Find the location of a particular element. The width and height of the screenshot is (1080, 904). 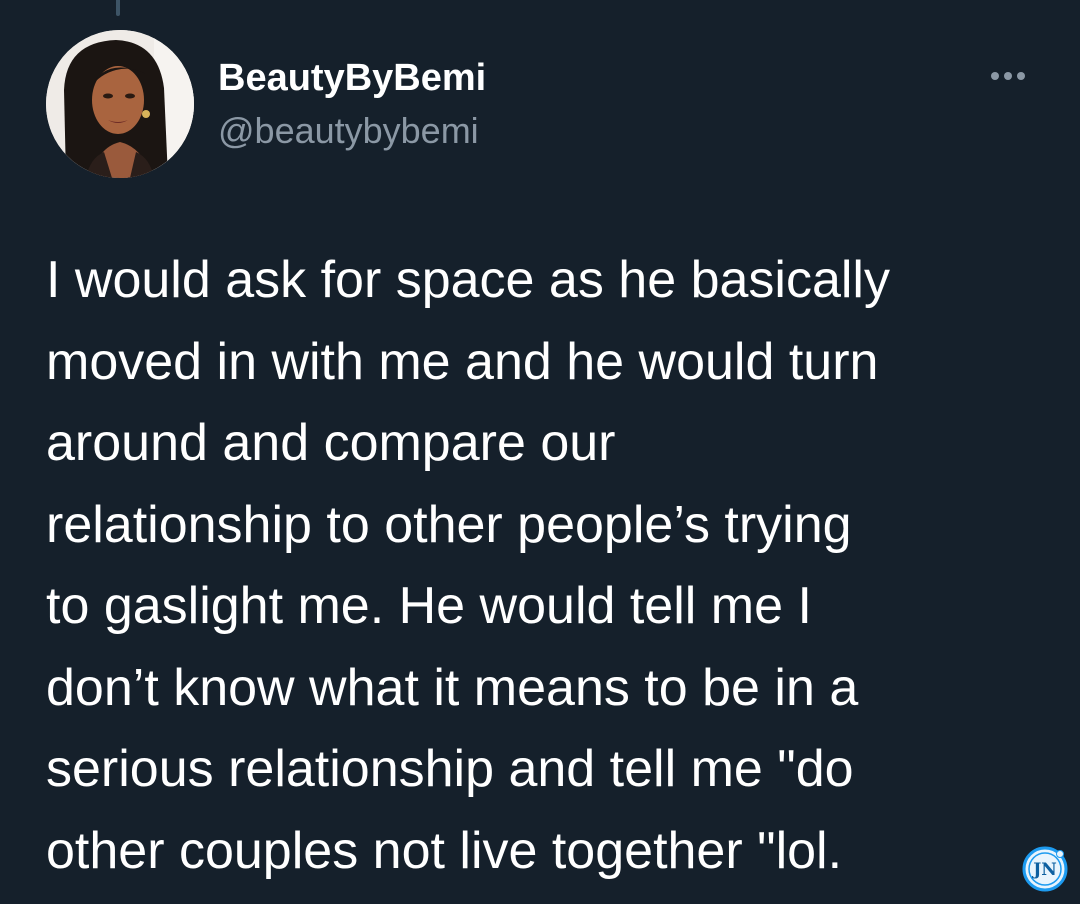

user-handle: @beautybybemi is located at coordinates (348, 131).